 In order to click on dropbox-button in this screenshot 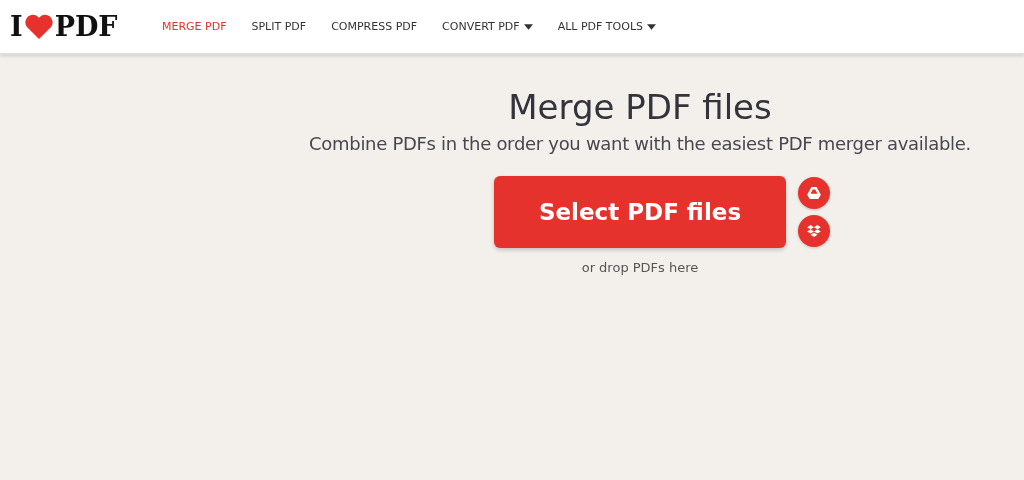, I will do `click(814, 231)`.